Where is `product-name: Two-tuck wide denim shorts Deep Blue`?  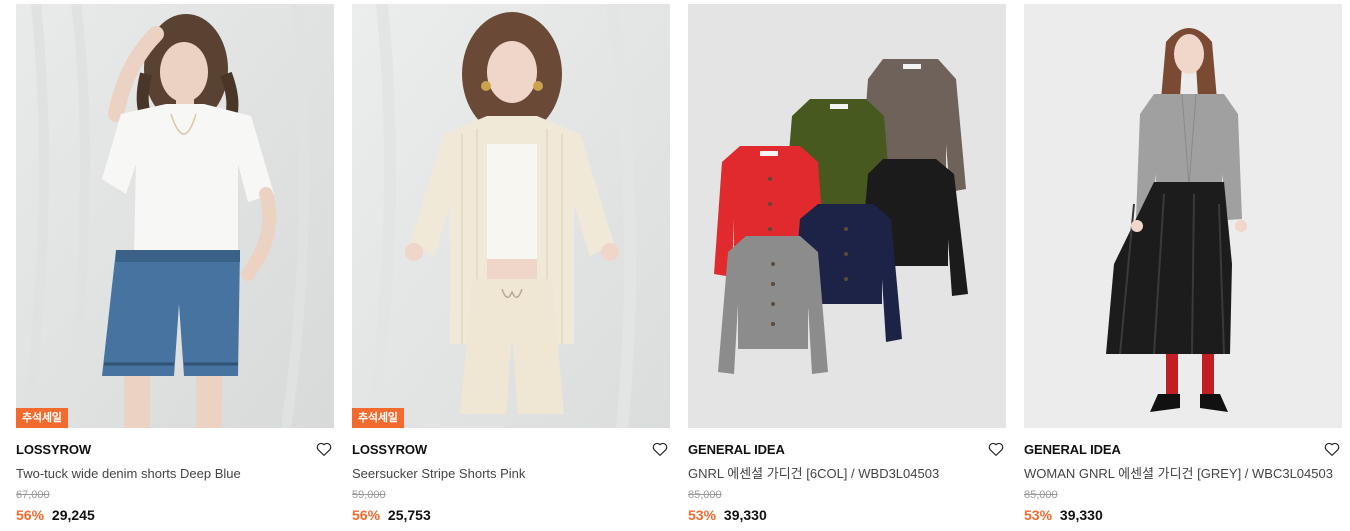
product-name: Two-tuck wide denim shorts Deep Blue is located at coordinates (175, 473).